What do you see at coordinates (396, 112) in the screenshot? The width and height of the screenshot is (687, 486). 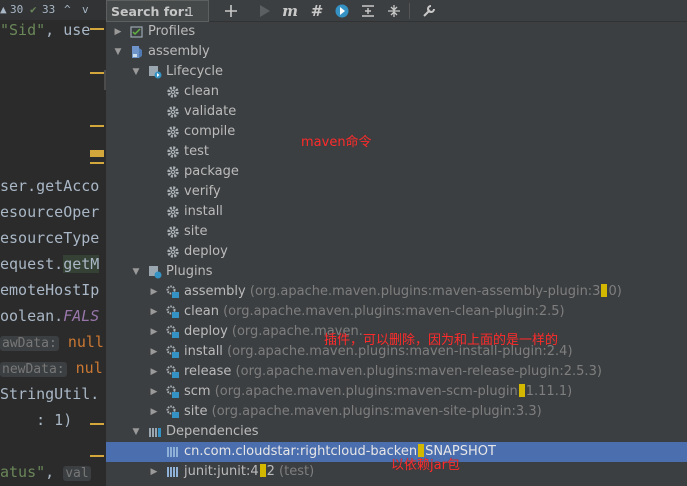 I see `lifecycle-goal-validate: validate` at bounding box center [396, 112].